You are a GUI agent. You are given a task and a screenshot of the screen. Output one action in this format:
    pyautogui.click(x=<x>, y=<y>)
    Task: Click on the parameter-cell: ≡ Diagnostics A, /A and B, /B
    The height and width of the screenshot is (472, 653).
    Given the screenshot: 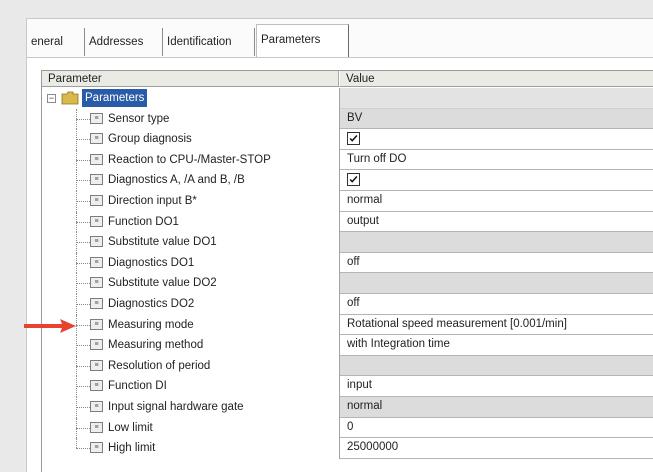 What is the action you would take?
    pyautogui.click(x=191, y=180)
    